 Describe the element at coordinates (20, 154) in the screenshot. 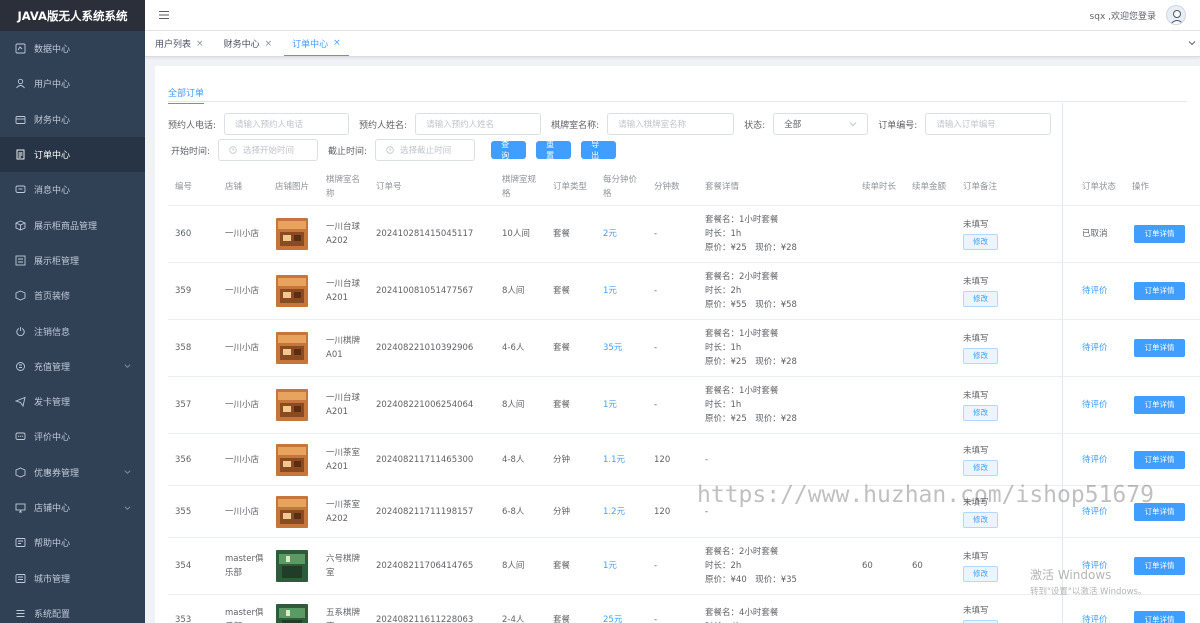

I see `order-icon` at that location.